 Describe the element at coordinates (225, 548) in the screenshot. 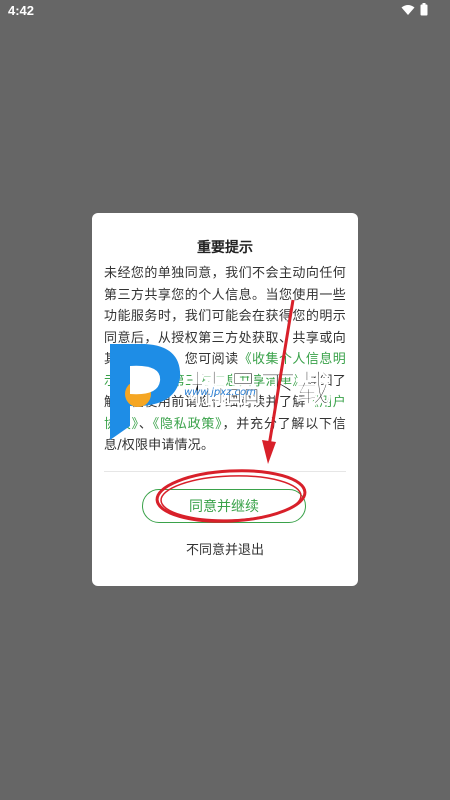

I see `disagree-exit-button: 不同意并退出` at that location.